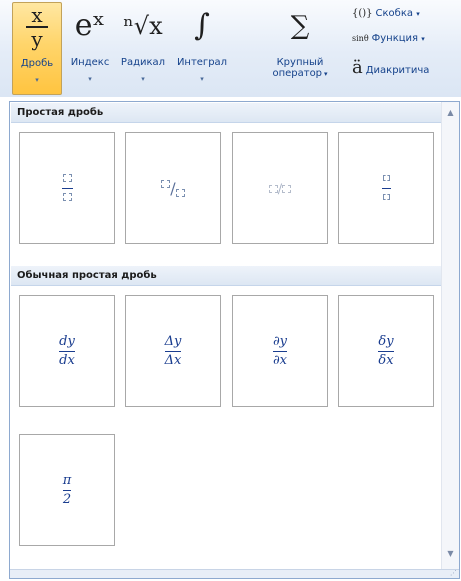 This screenshot has width=461, height=581. I want to click on fraction-label: Дробь, so click(37, 63).